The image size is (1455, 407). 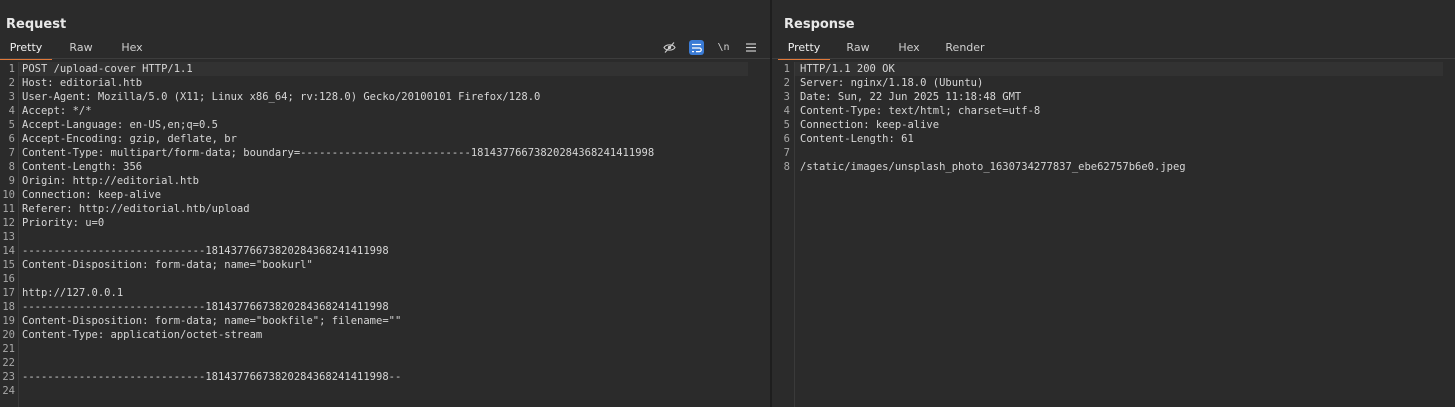 I want to click on response-line-text: Date: Sun, 22 Jun 2025 11:18:48 GMT, so click(x=911, y=97).